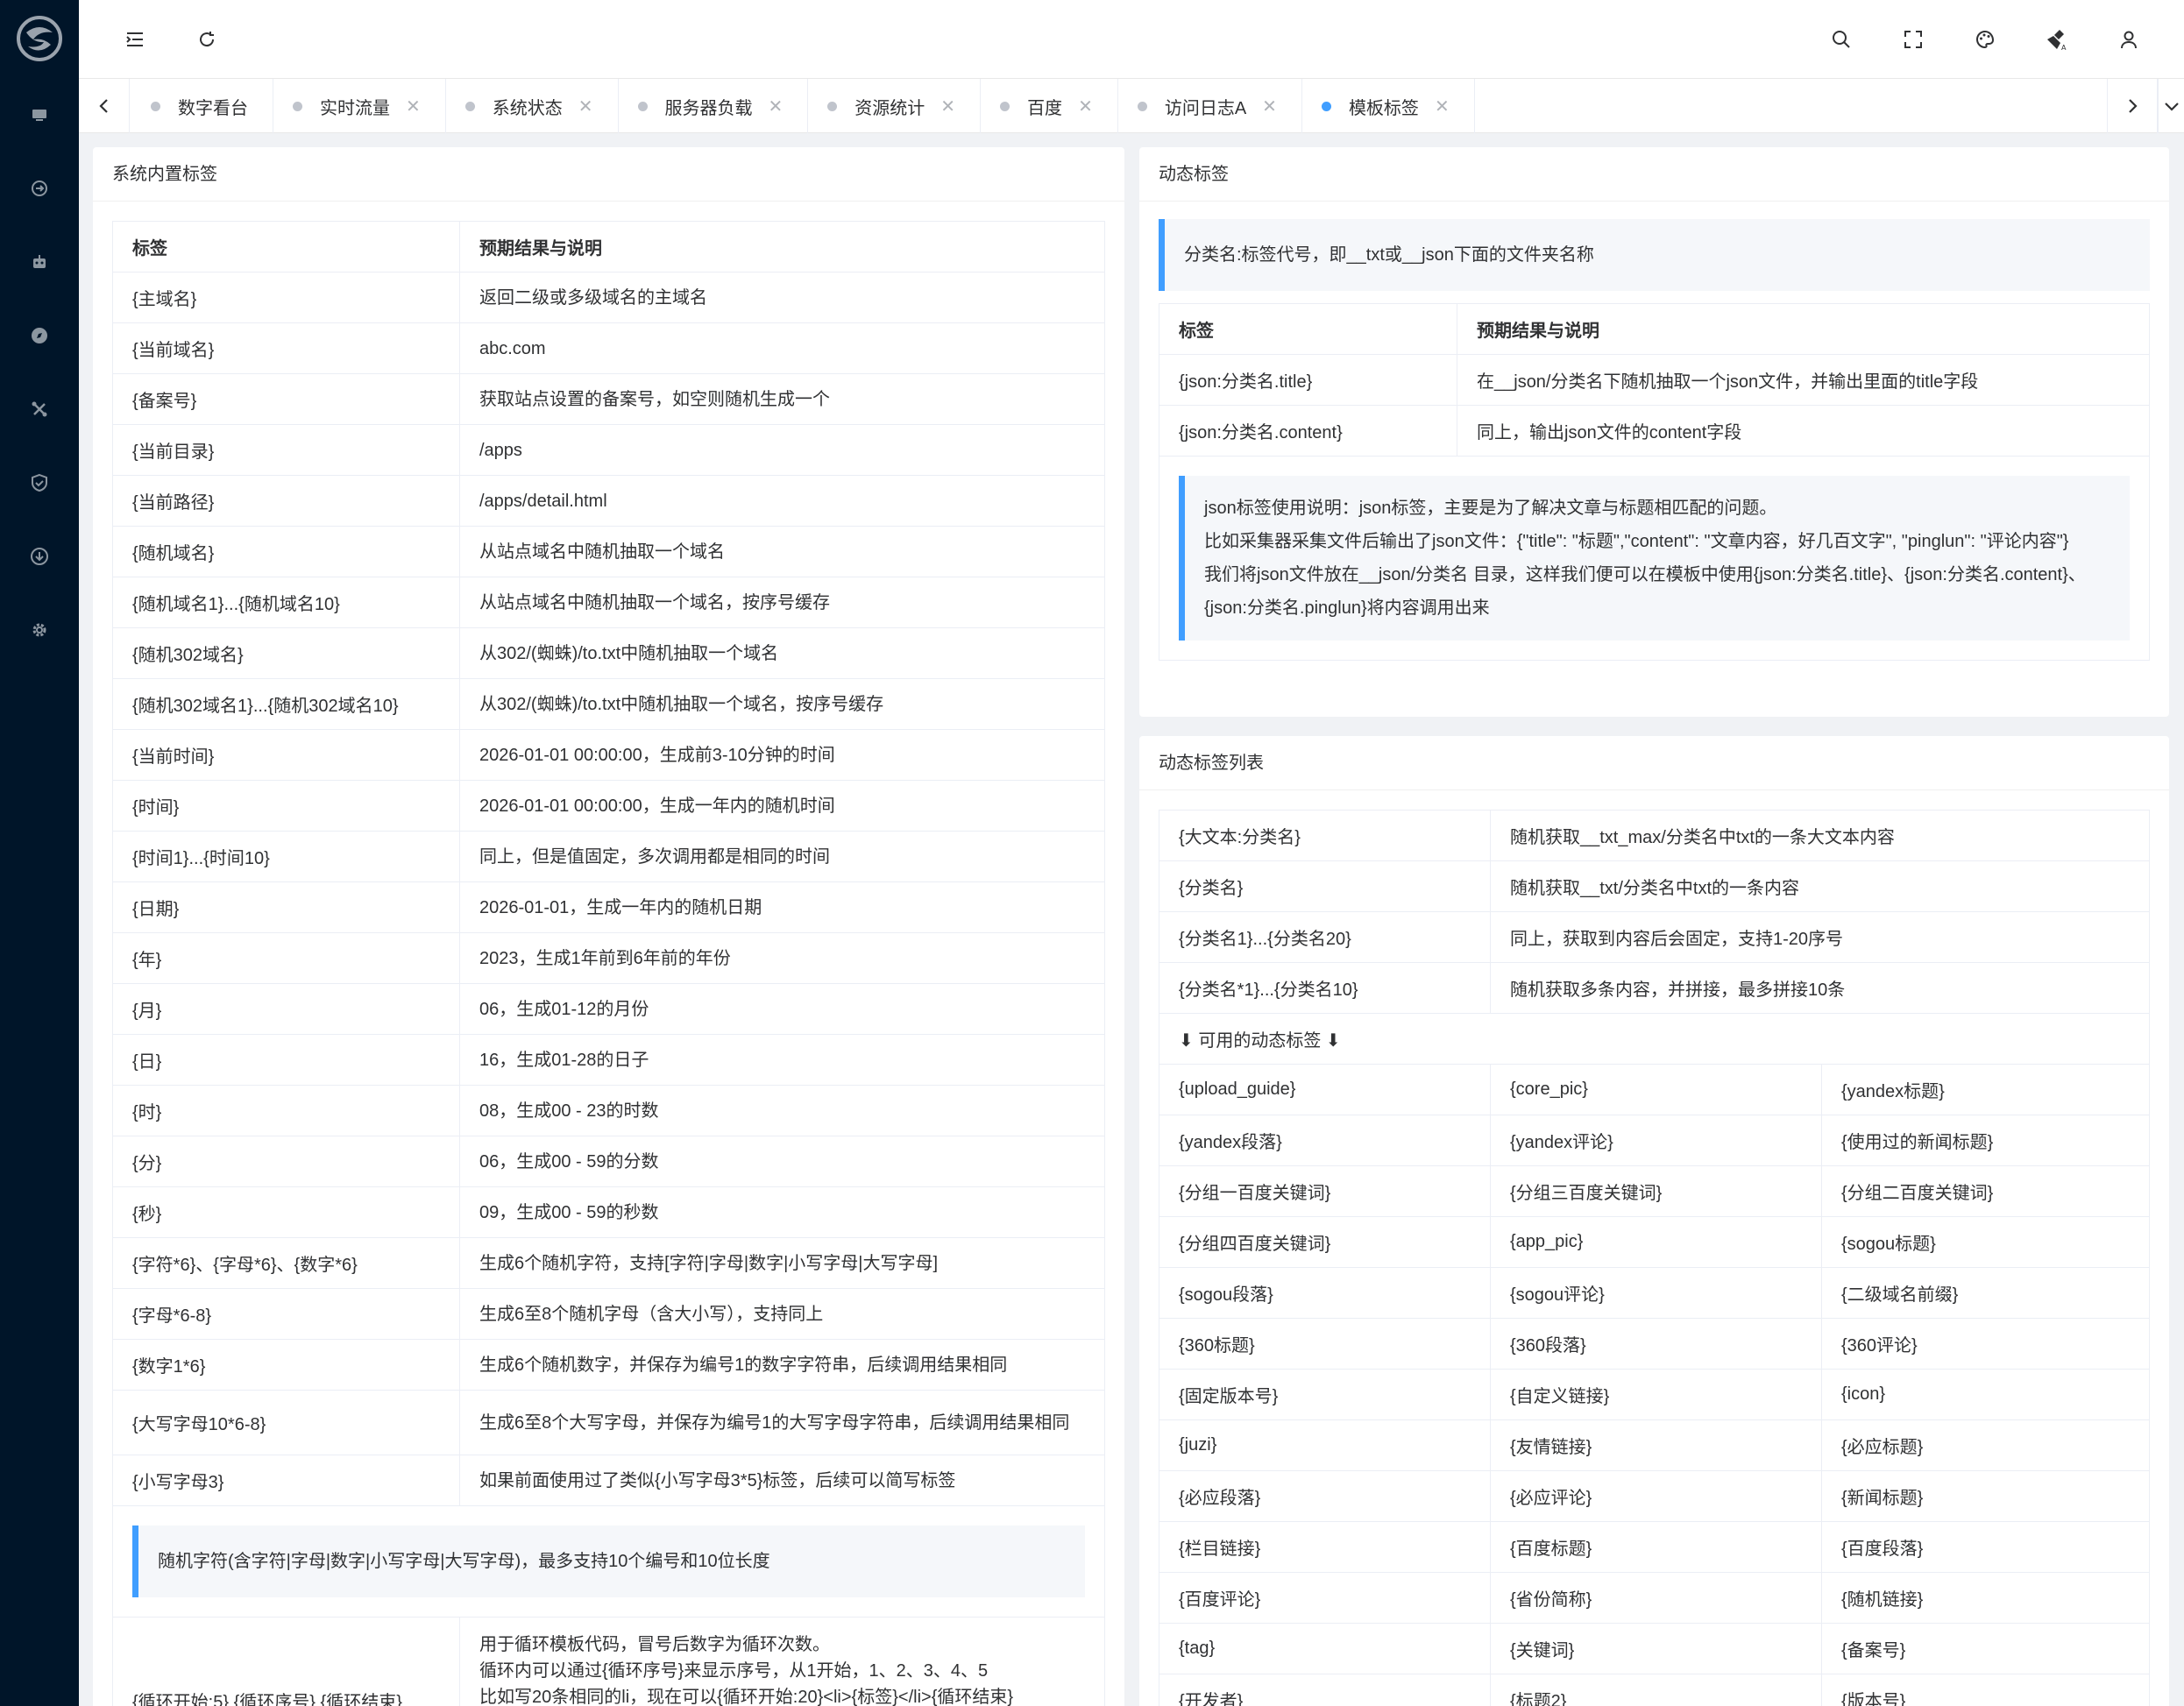 The width and height of the screenshot is (2184, 1706). I want to click on tag-grid-row: {juzi} {友情链接} {必应标题}, so click(1654, 1445).